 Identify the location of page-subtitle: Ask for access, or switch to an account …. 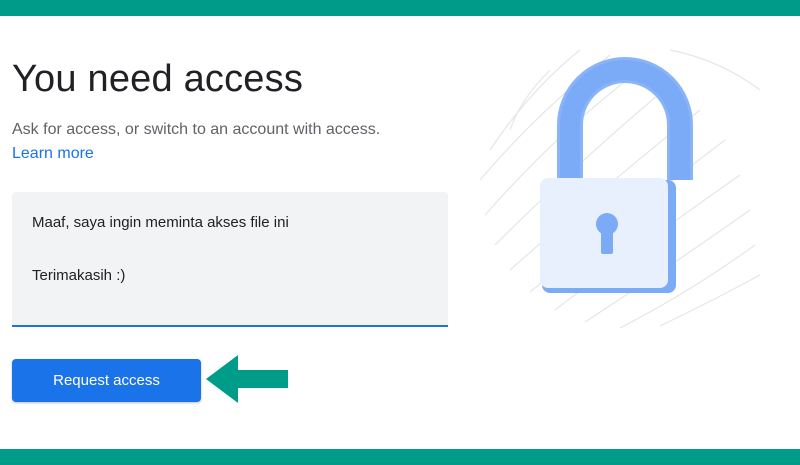
(196, 142).